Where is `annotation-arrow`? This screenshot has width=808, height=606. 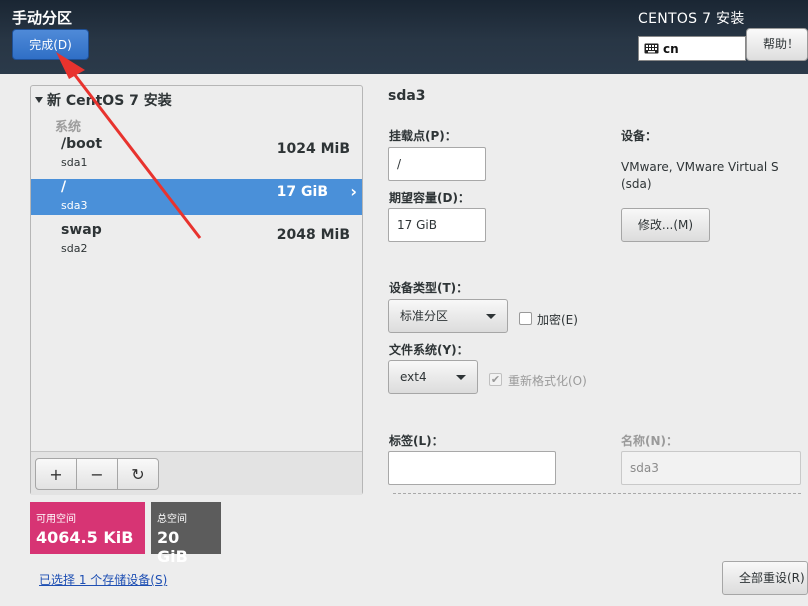
annotation-arrow is located at coordinates (129, 145).